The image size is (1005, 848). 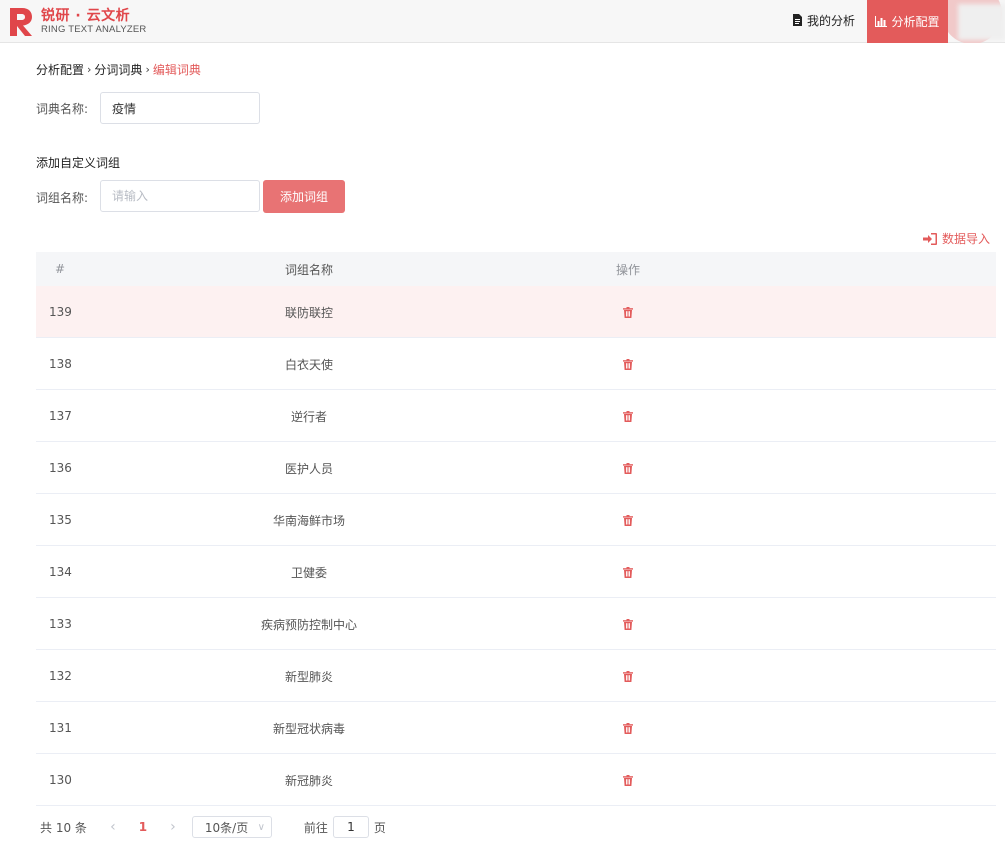 I want to click on row-index: 138, so click(x=60, y=364).